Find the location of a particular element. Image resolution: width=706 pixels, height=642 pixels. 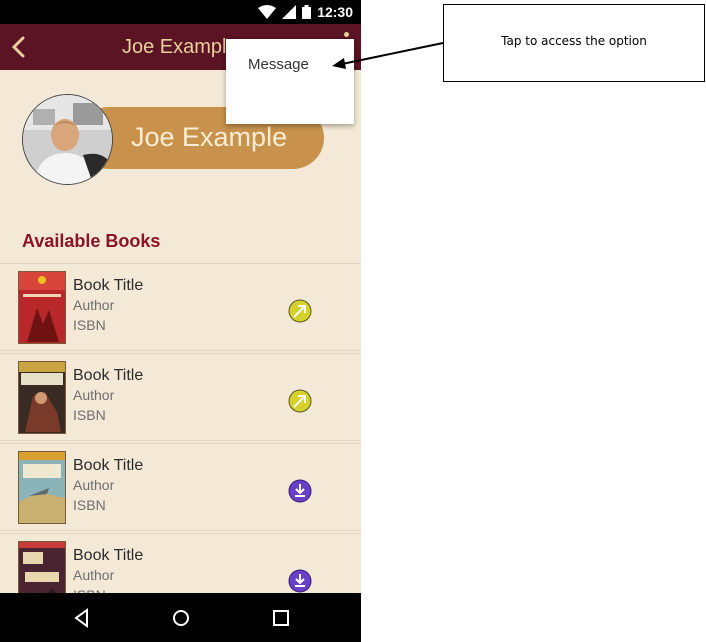

cell-signal-icon is located at coordinates (289, 12).